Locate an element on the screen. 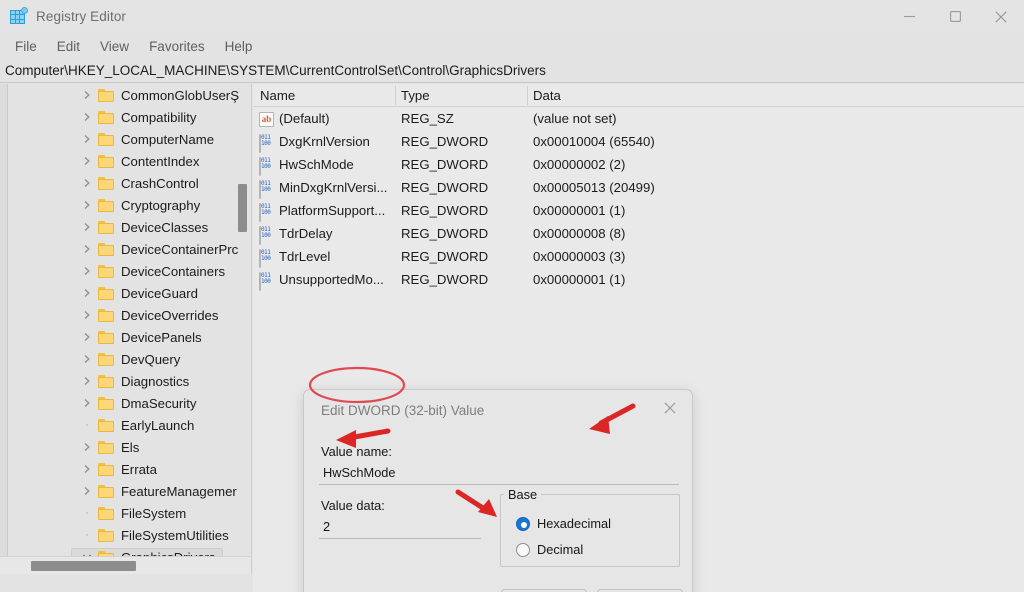 The width and height of the screenshot is (1024, 592). annotation-overlay is located at coordinates (472, 441).